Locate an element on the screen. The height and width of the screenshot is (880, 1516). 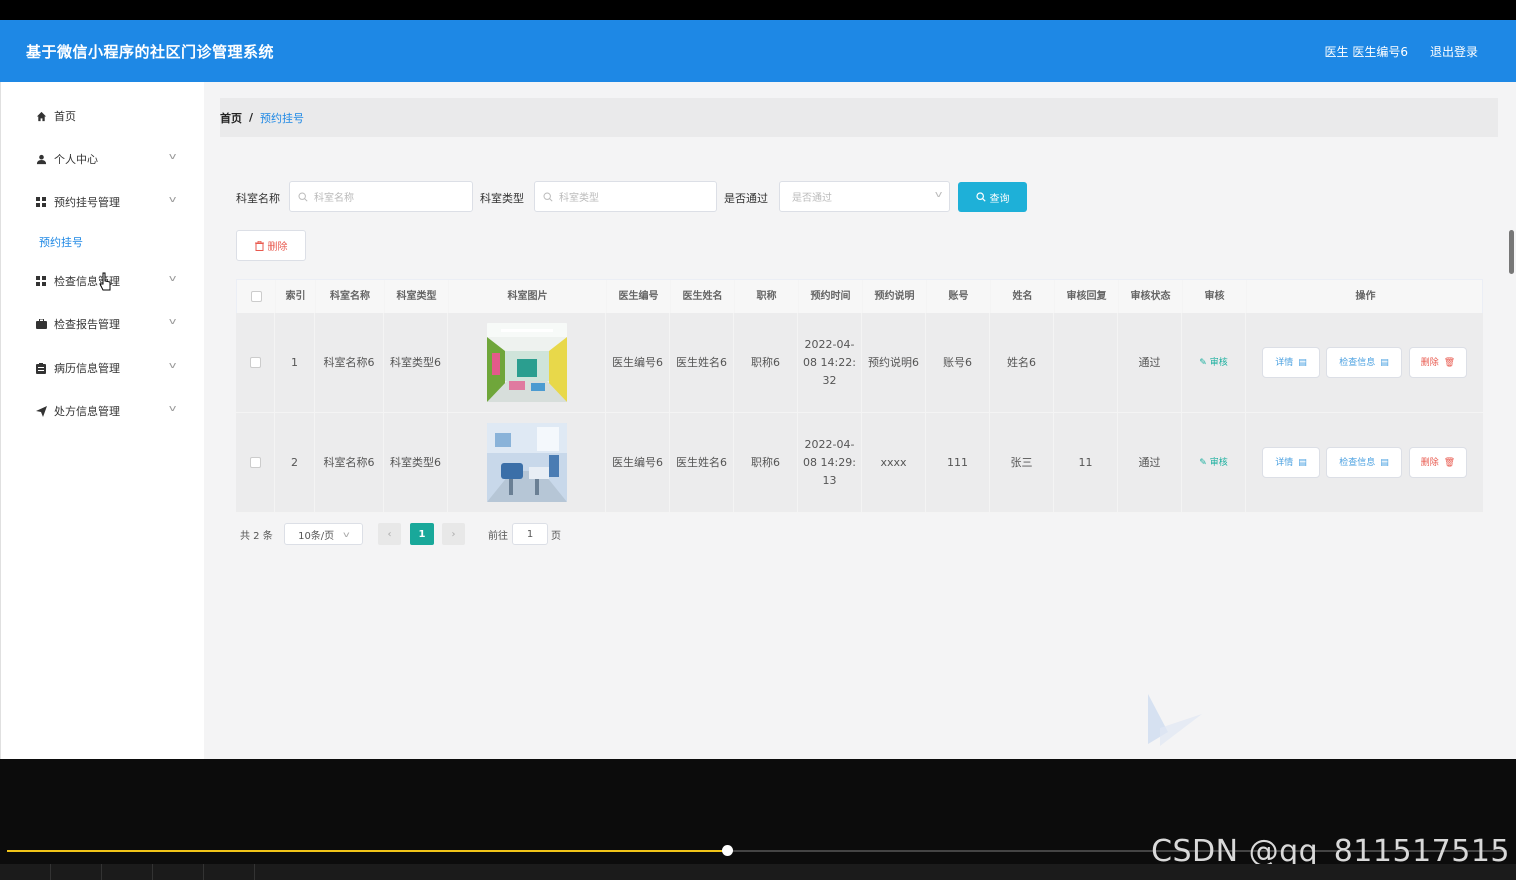
sidebar-item-label: 病历信息管理 is located at coordinates (87, 368).